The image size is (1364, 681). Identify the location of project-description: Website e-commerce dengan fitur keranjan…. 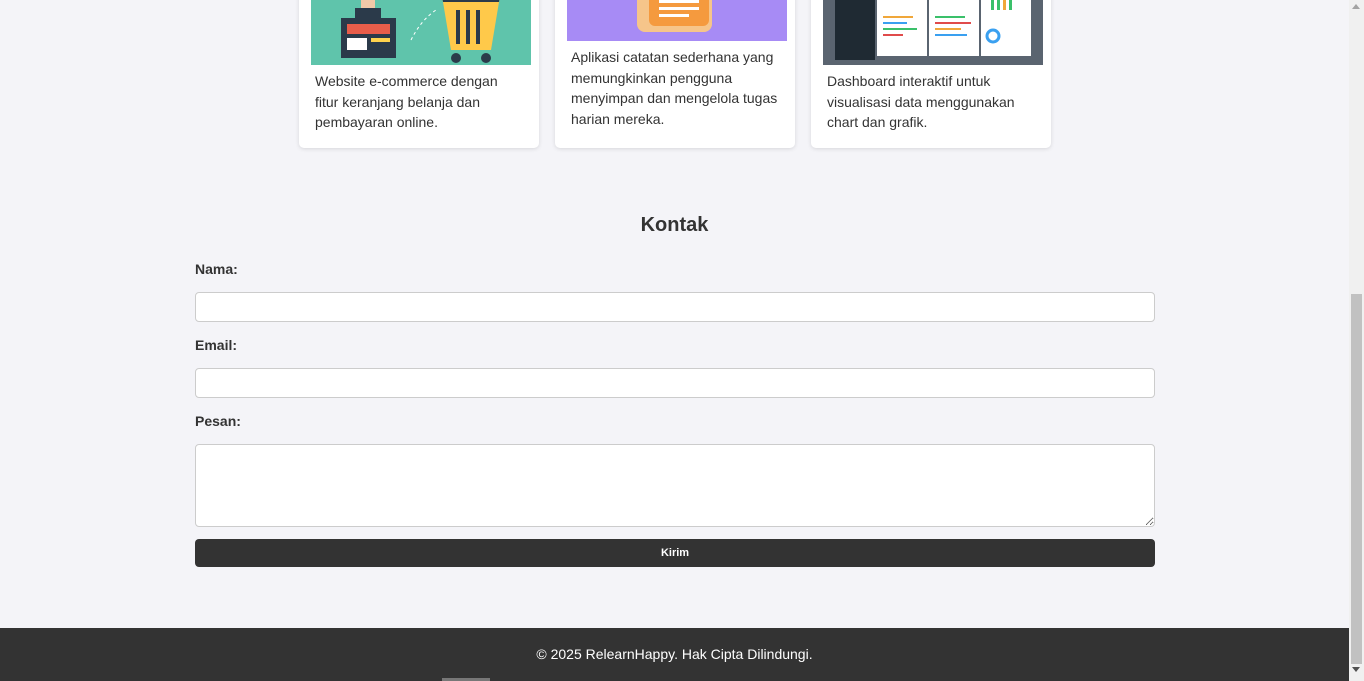
(406, 101).